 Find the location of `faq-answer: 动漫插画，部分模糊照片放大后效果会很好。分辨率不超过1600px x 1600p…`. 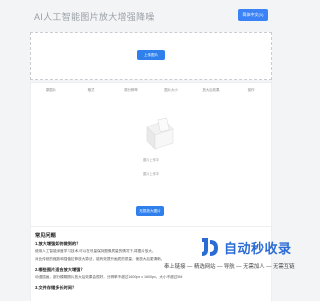

faq-answer: 动漫插画，部分模糊照片放大后效果会很好。分辨率不超过1600px x 1600p… is located at coordinates (109, 277).